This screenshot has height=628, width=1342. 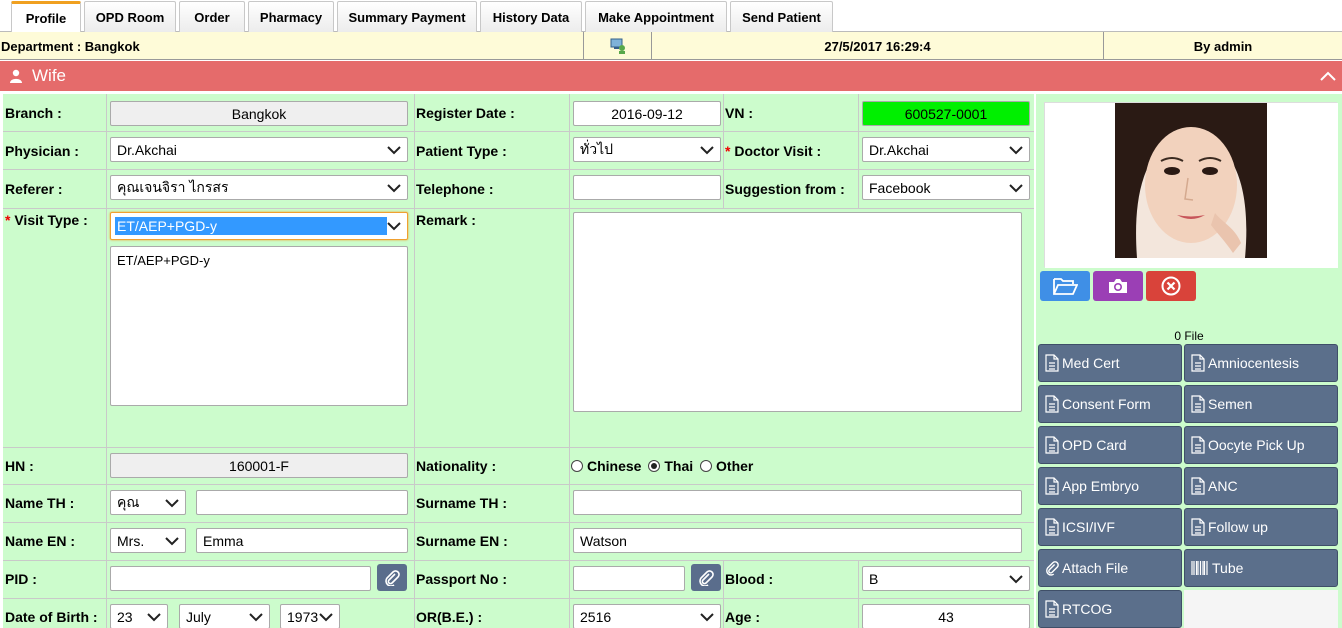 I want to click on barcode-icon, so click(x=1199, y=568).